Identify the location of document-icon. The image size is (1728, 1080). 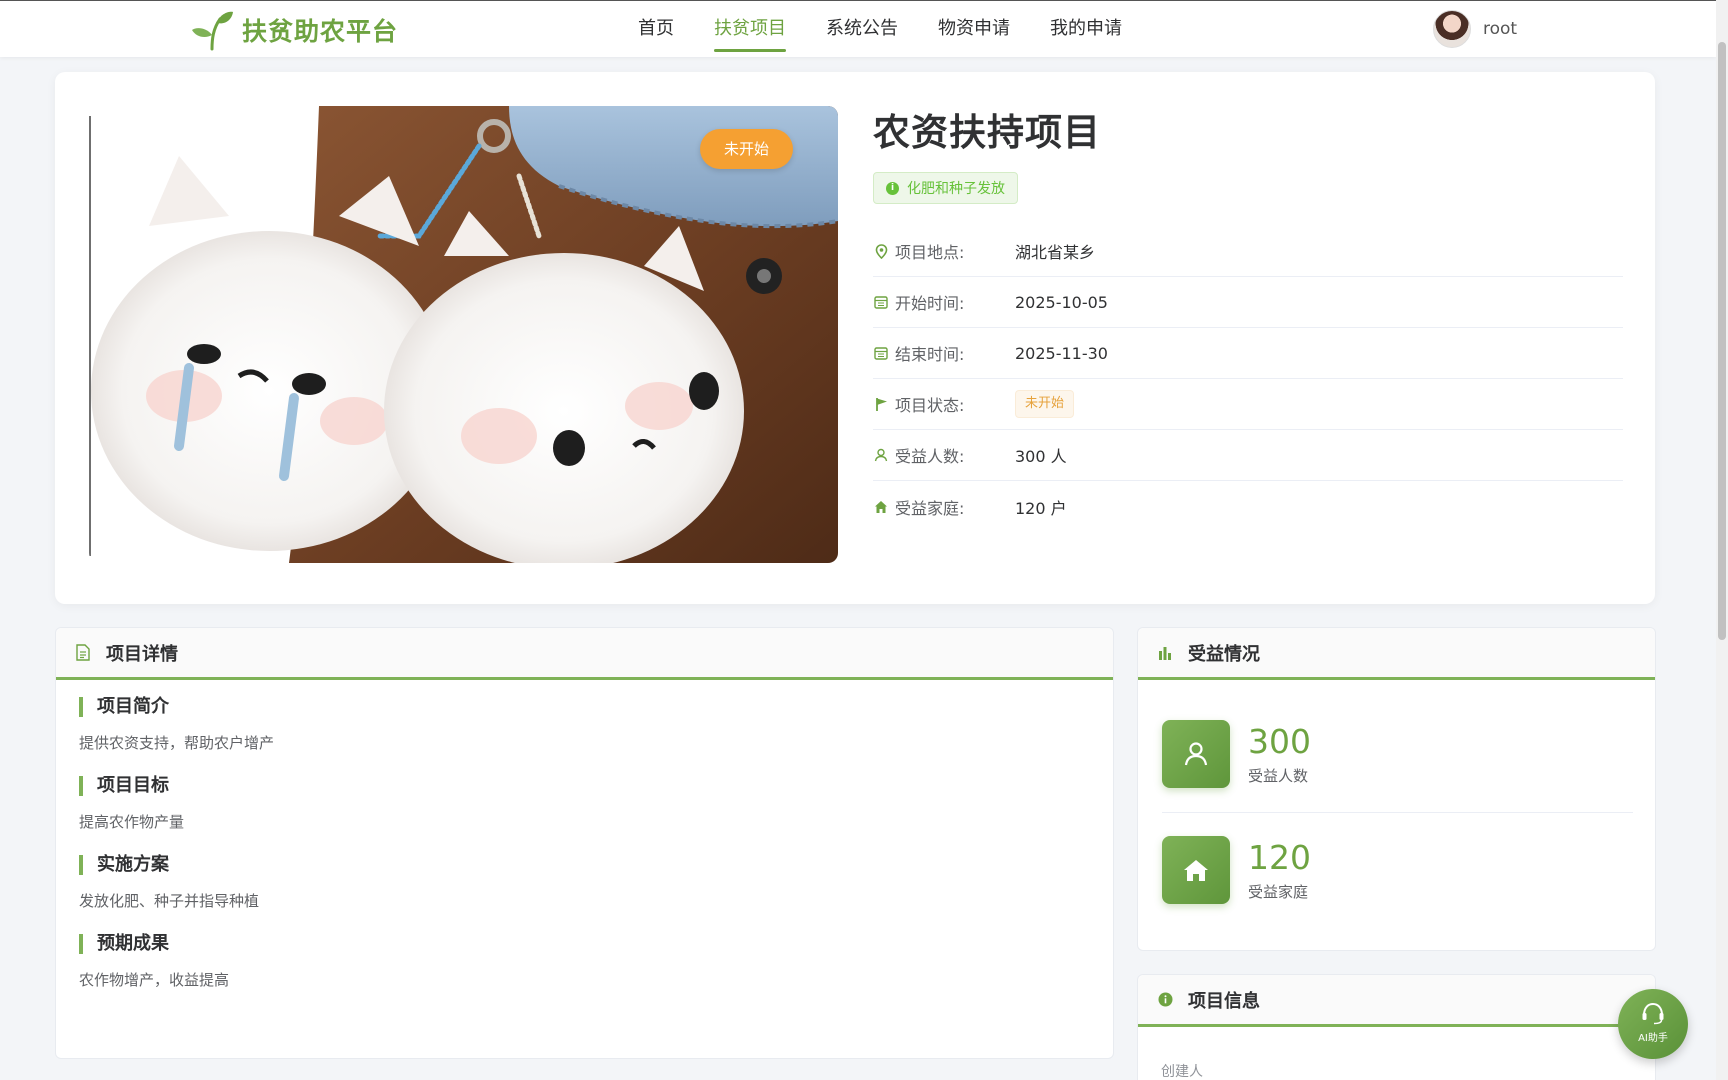
(83, 653).